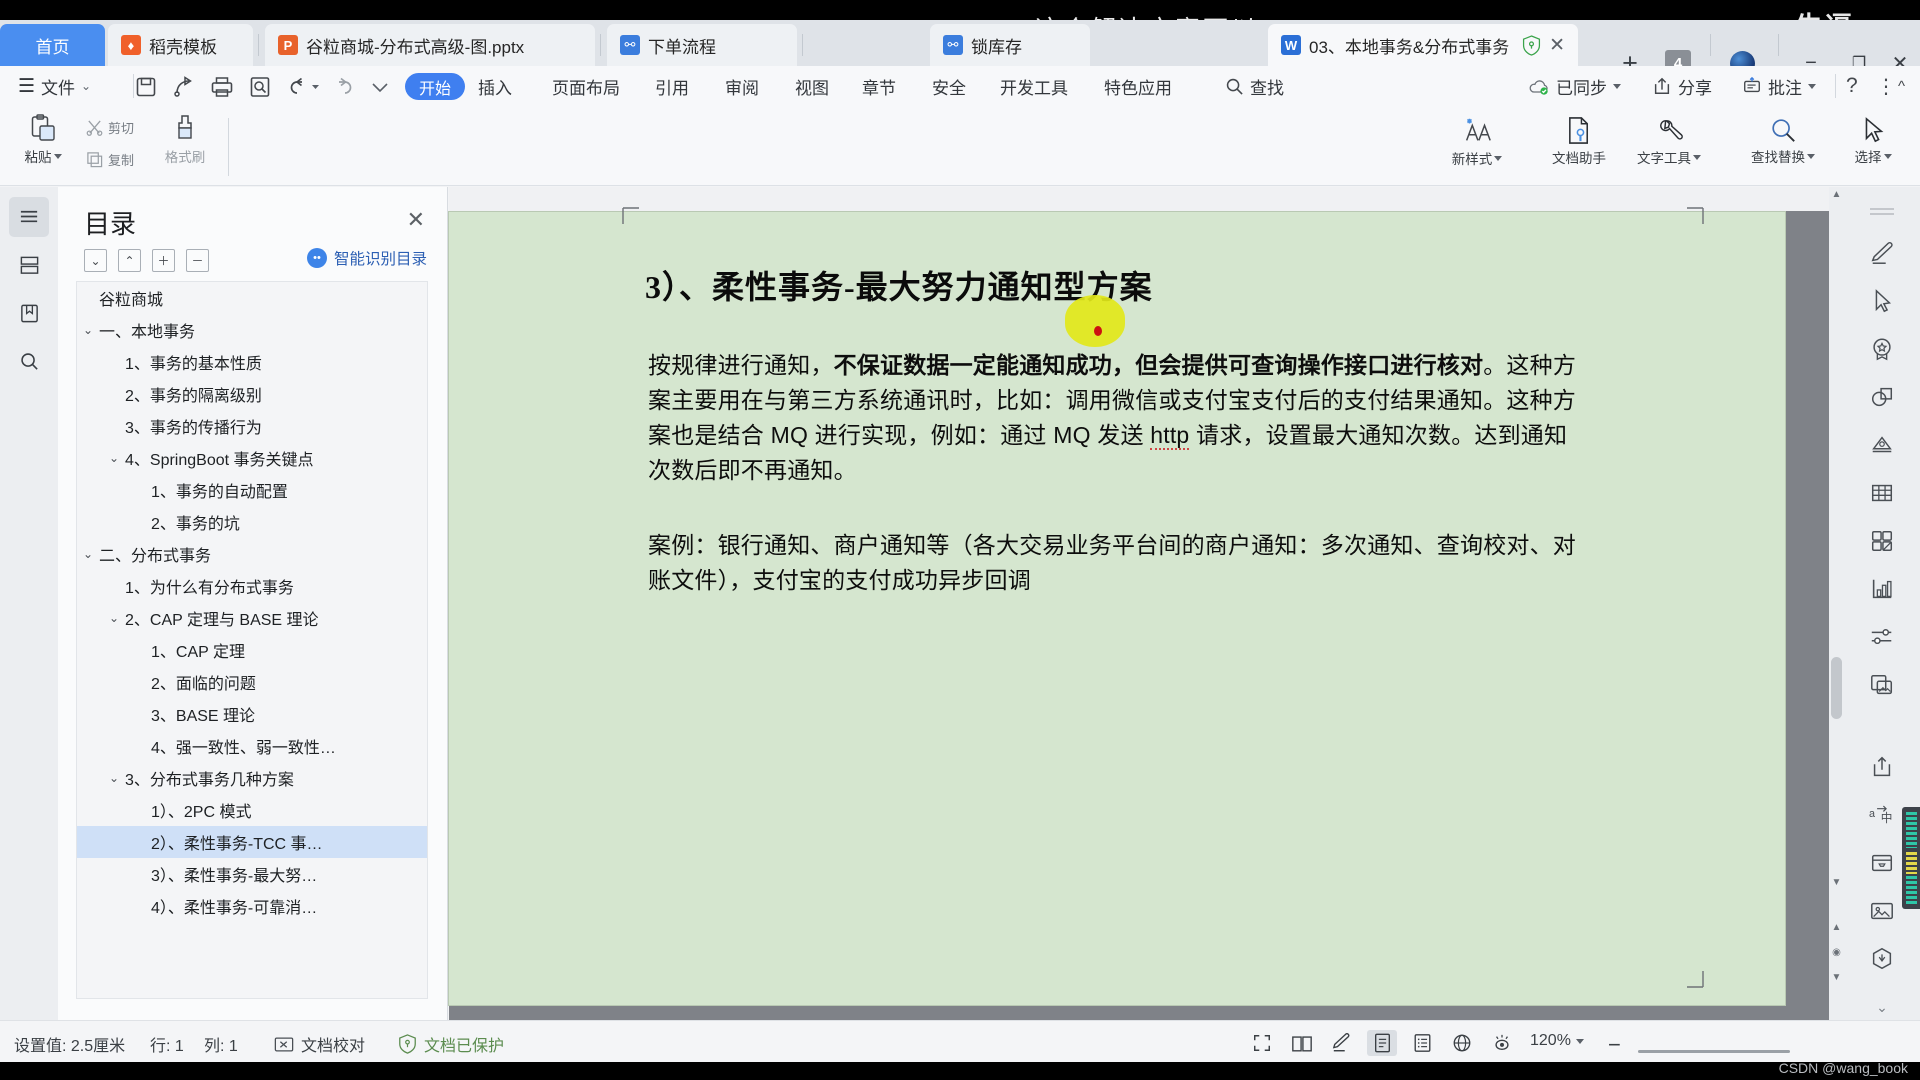 This screenshot has width=1920, height=1080. Describe the element at coordinates (252, 810) in the screenshot. I see `outline-item-16: 1）、2PC 模式` at that location.